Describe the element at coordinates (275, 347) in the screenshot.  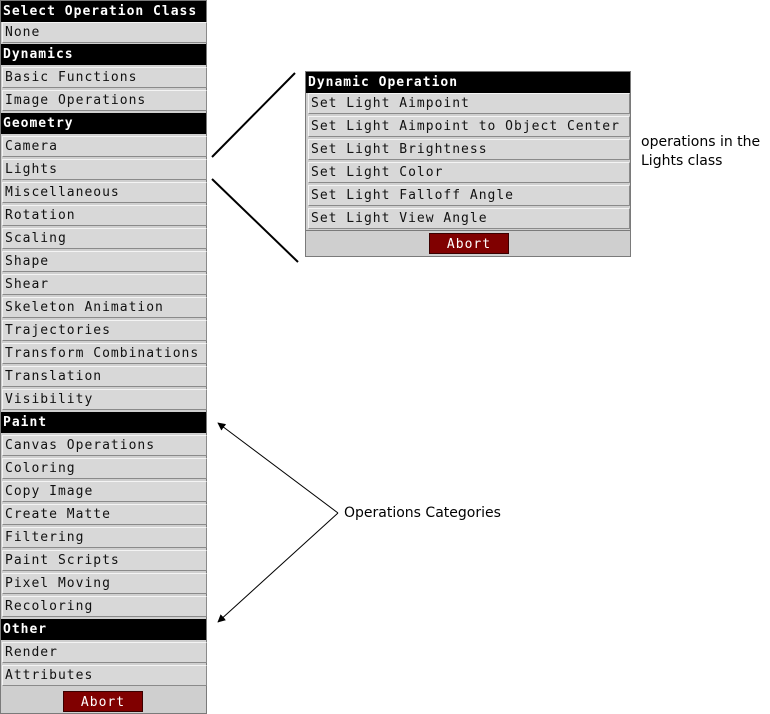
I see `callout-lines` at that location.